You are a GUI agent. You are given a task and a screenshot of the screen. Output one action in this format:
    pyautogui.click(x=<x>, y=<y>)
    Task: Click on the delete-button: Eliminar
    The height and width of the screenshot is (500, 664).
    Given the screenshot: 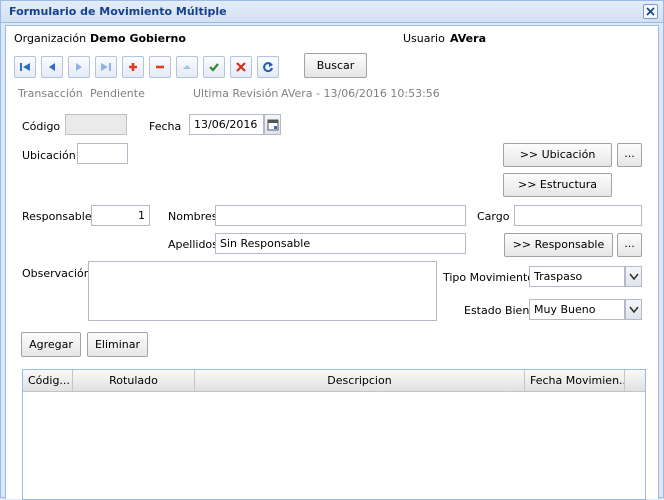 What is the action you would take?
    pyautogui.click(x=117, y=344)
    